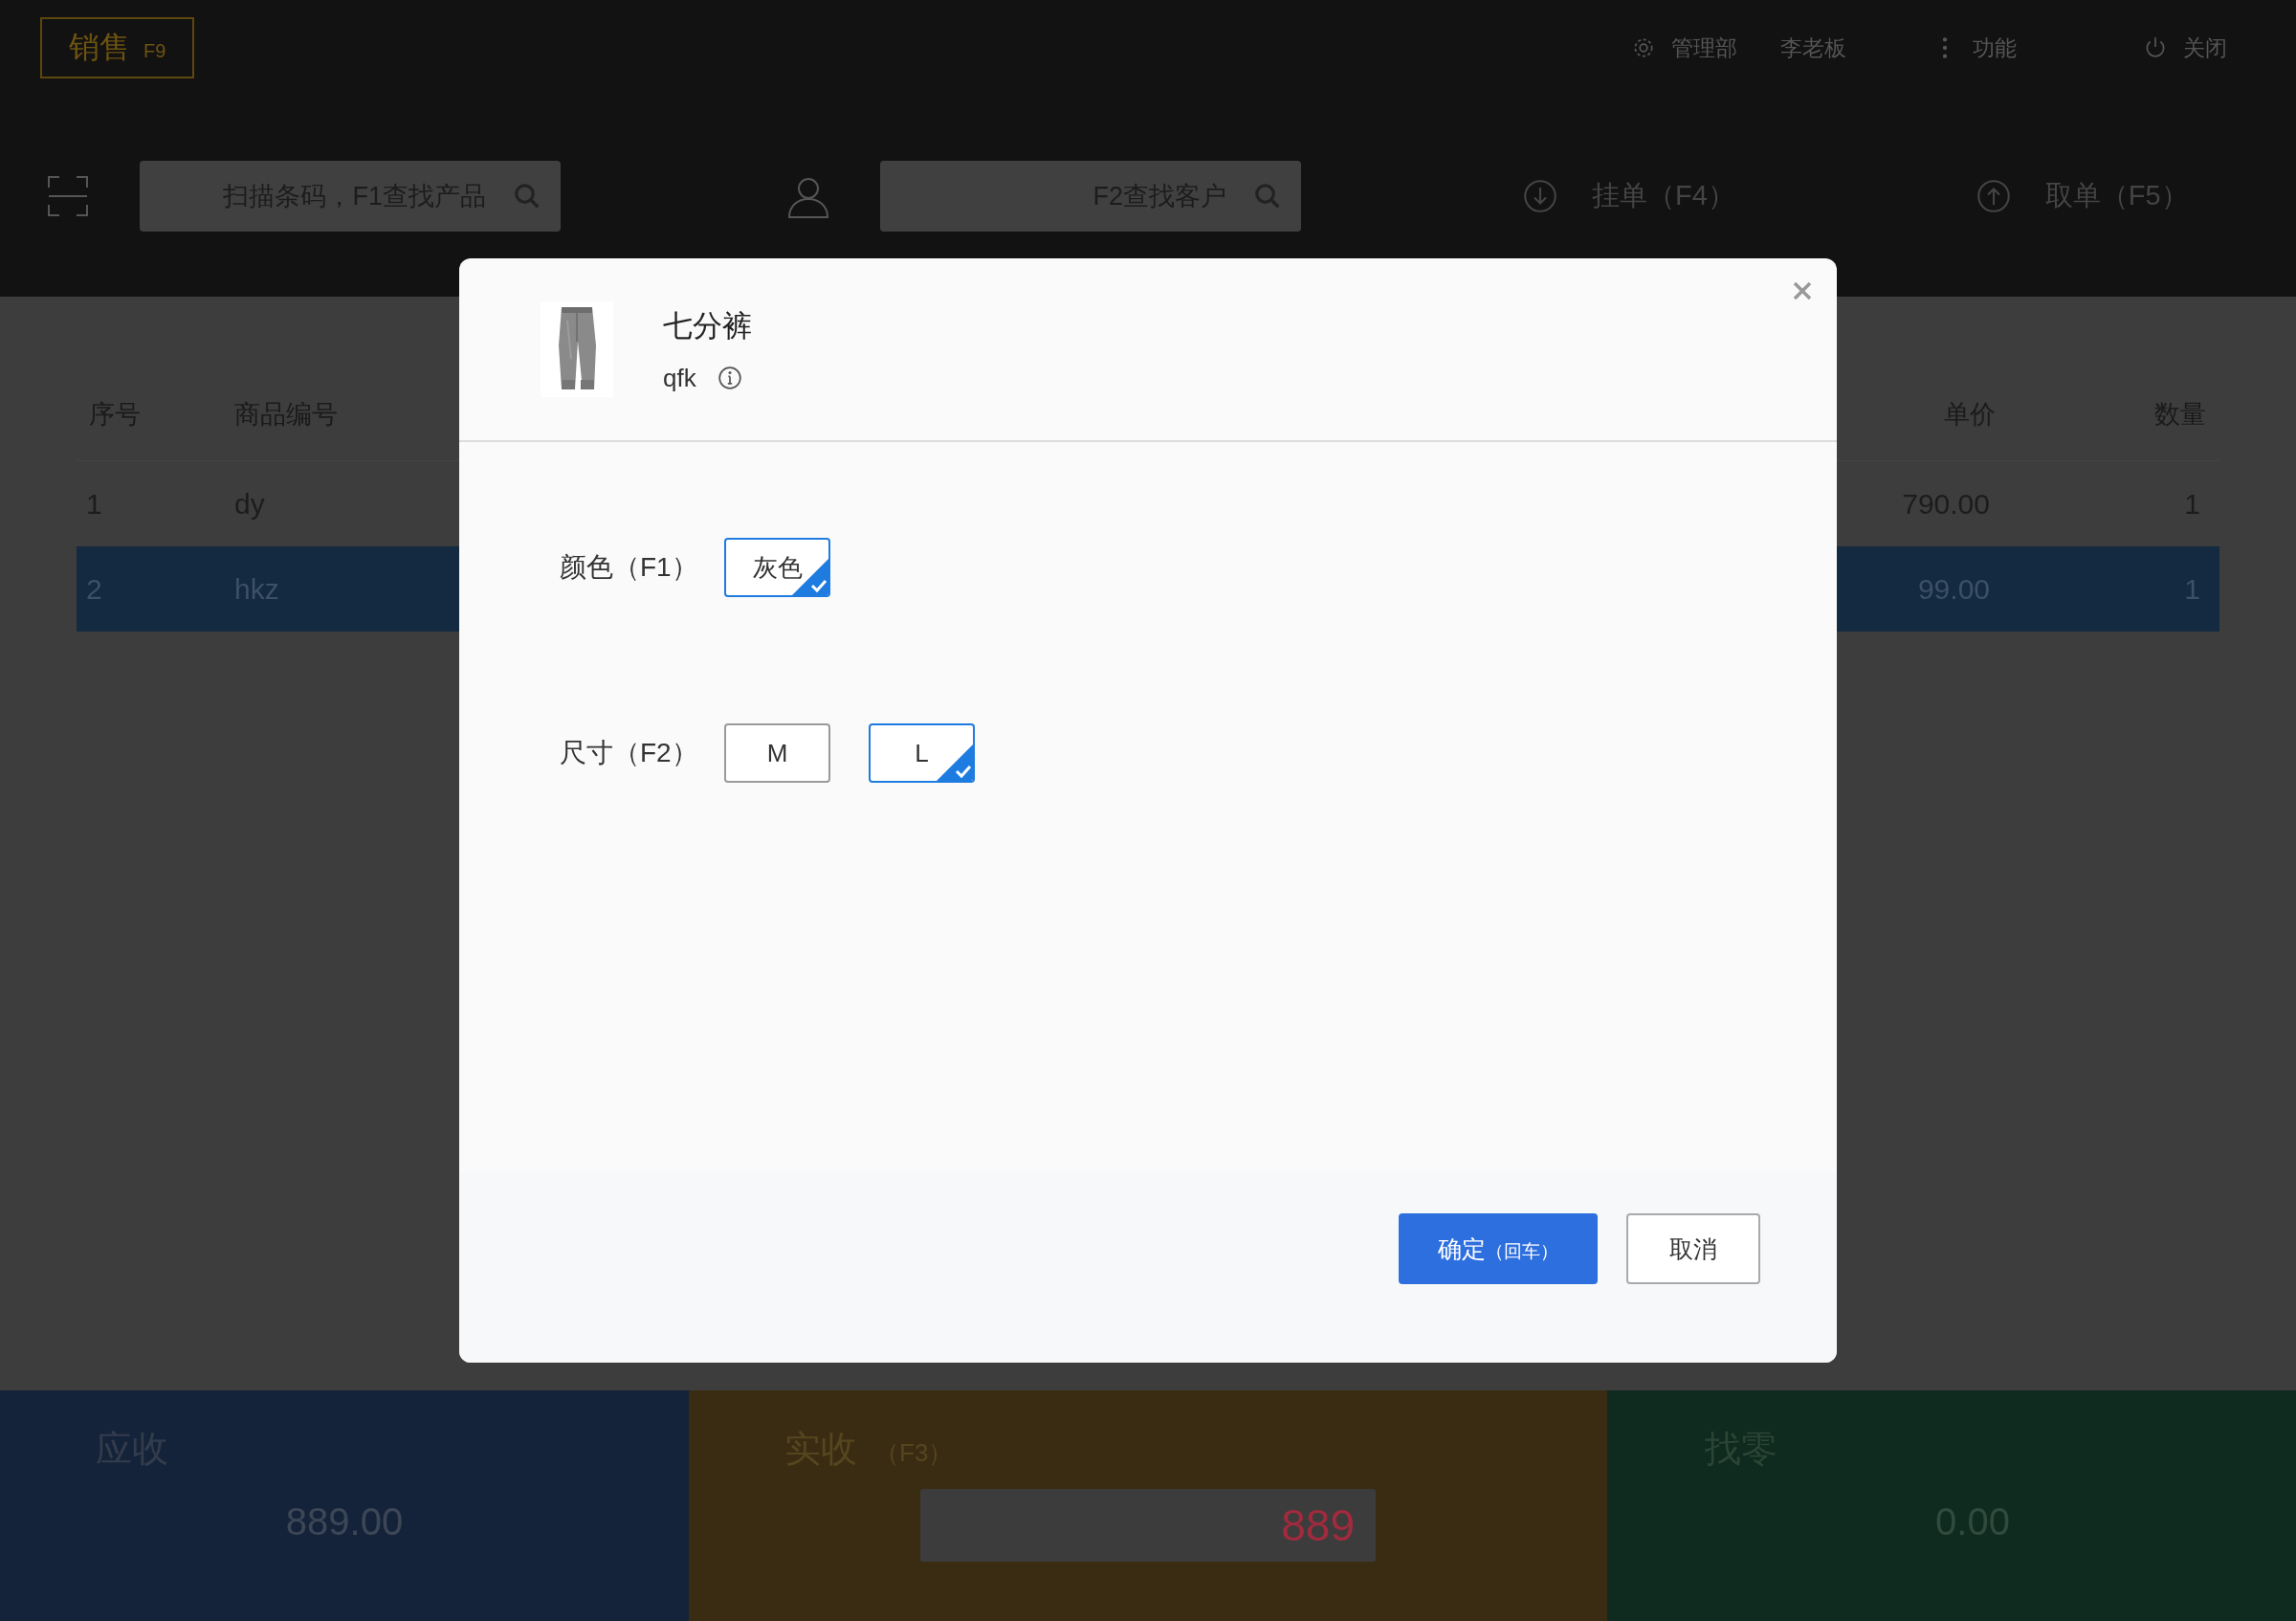 The height and width of the screenshot is (1621, 2296). I want to click on cancel-button: 取消, so click(1693, 1248).